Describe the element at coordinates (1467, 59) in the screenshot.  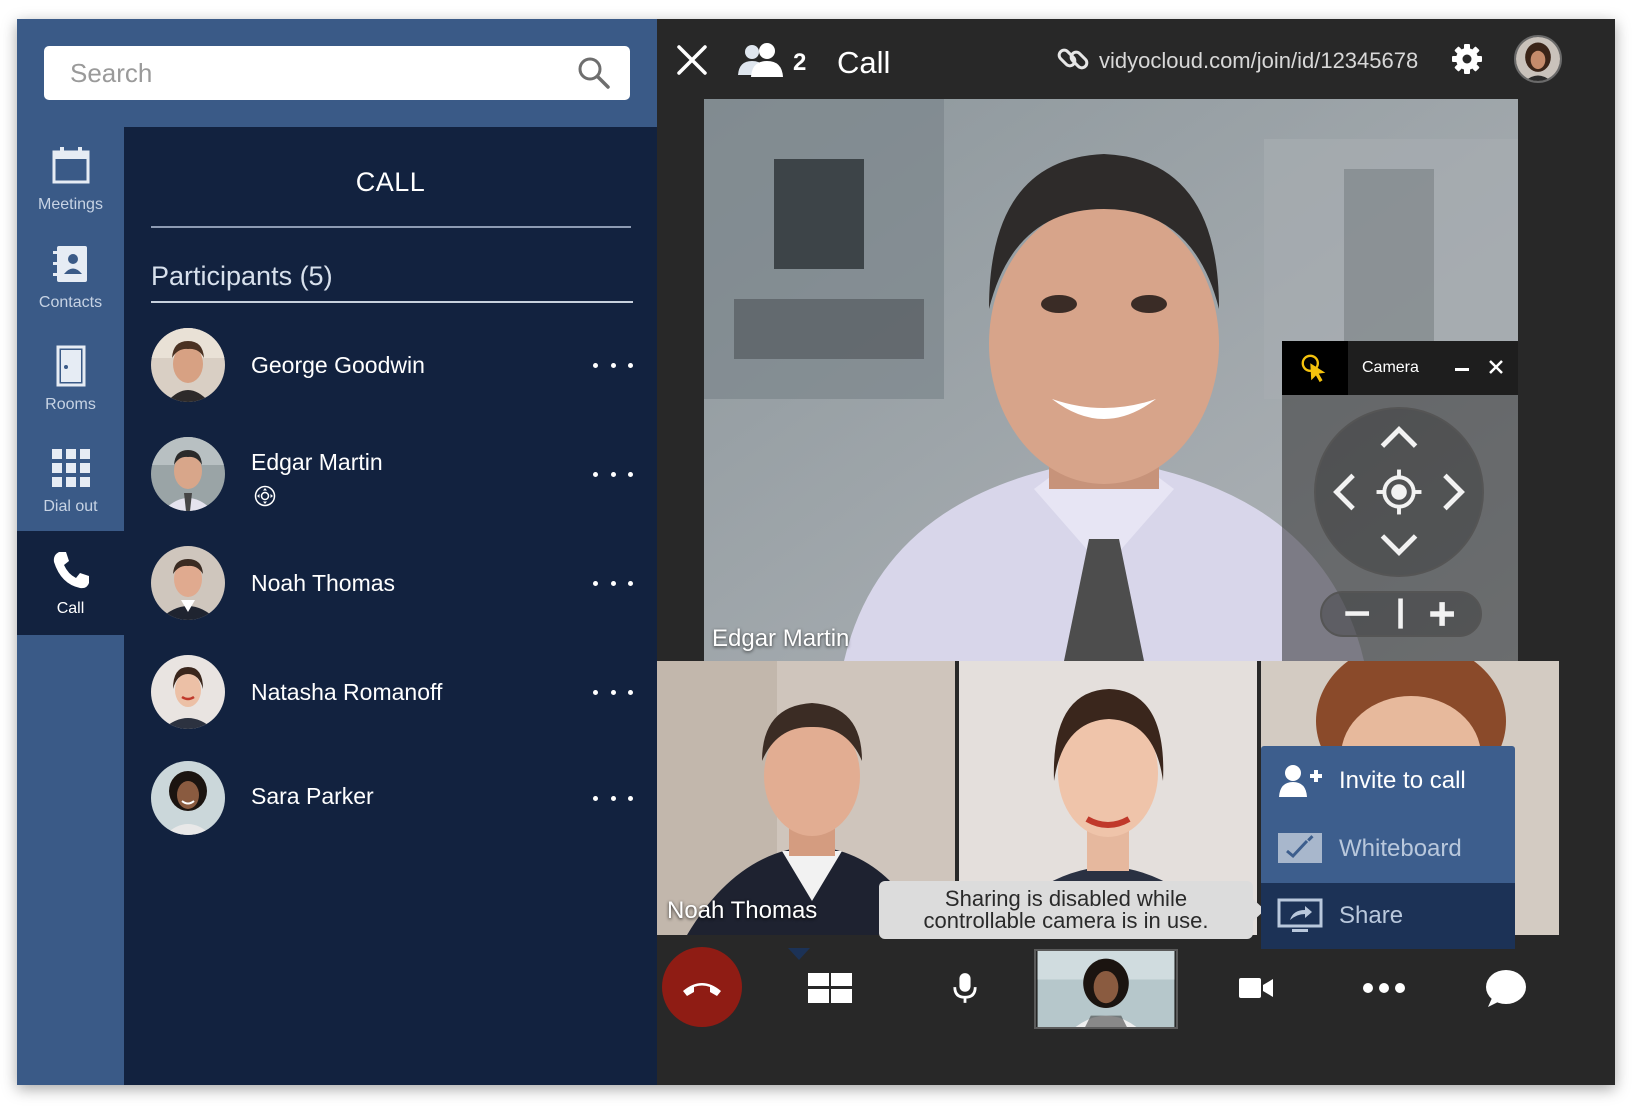
I see `gear-icon` at that location.